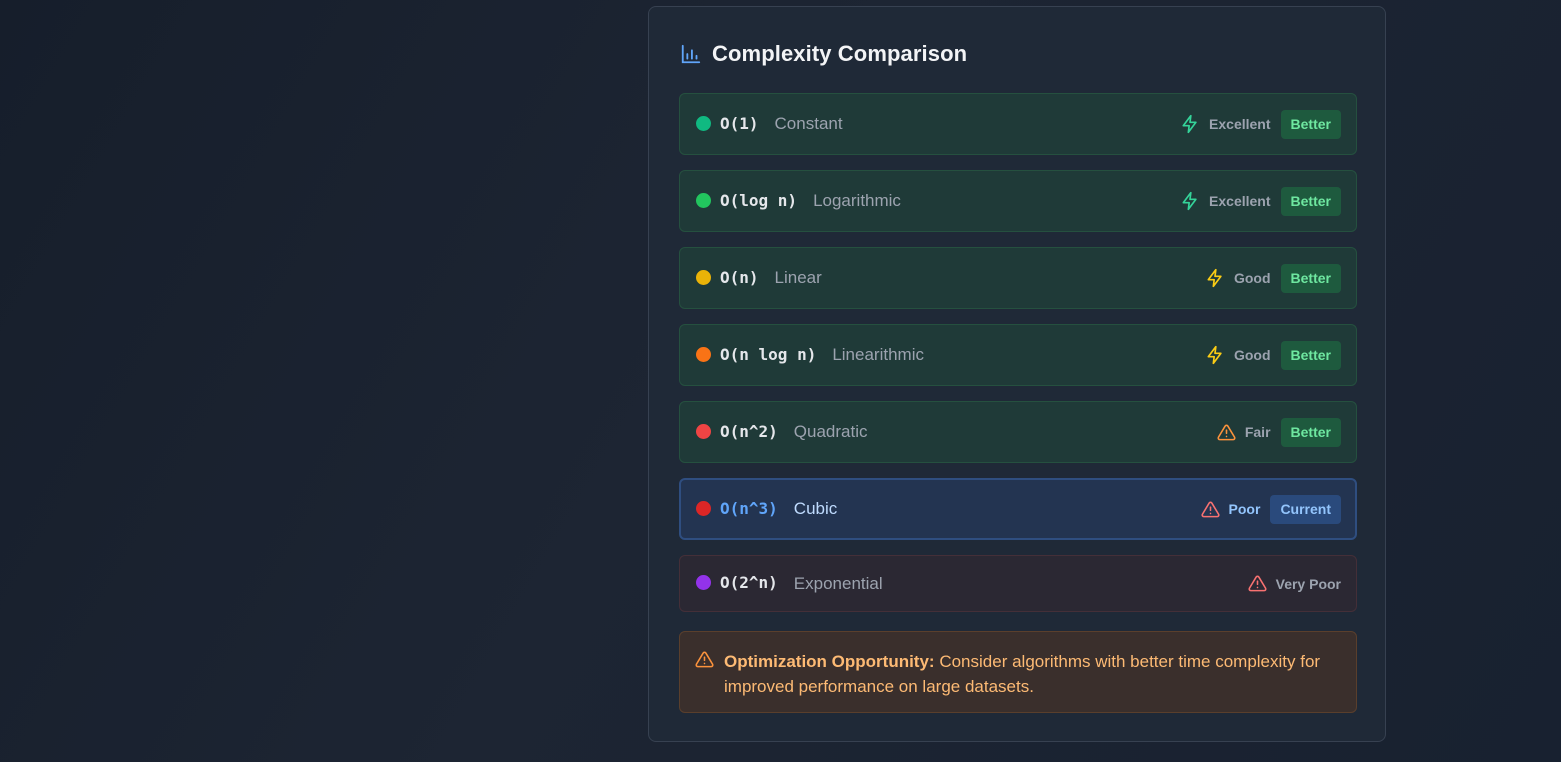 The image size is (1561, 762). What do you see at coordinates (829, 661) in the screenshot?
I see `warning-title: Optimization Opportunity:` at bounding box center [829, 661].